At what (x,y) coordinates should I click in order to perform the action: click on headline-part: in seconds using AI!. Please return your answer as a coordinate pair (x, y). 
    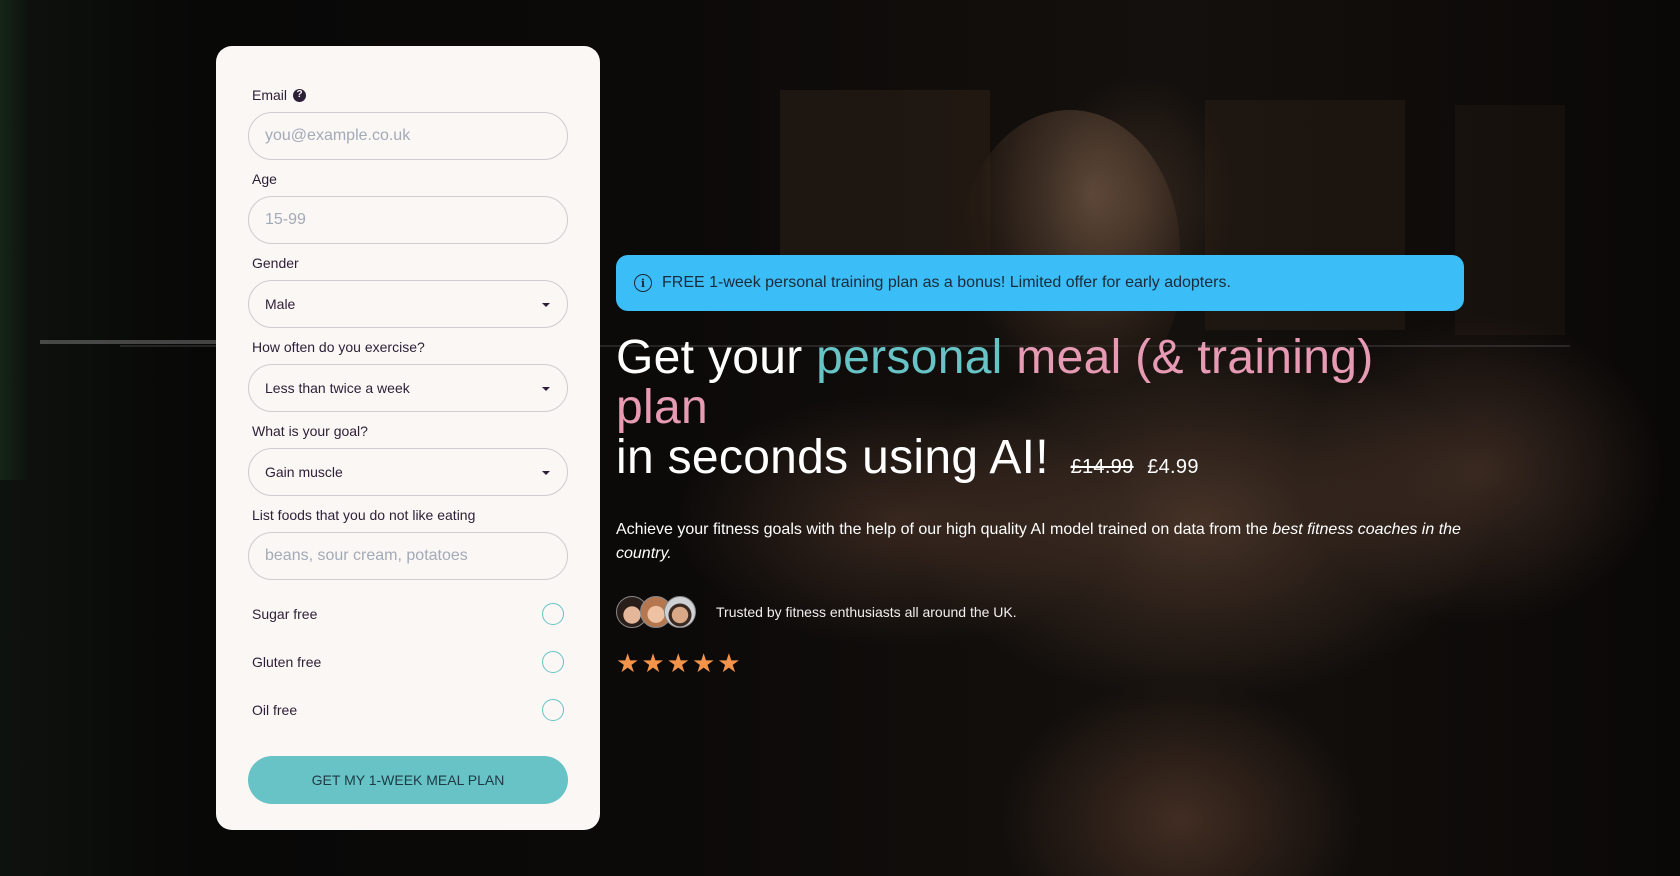
    Looking at the image, I should click on (832, 457).